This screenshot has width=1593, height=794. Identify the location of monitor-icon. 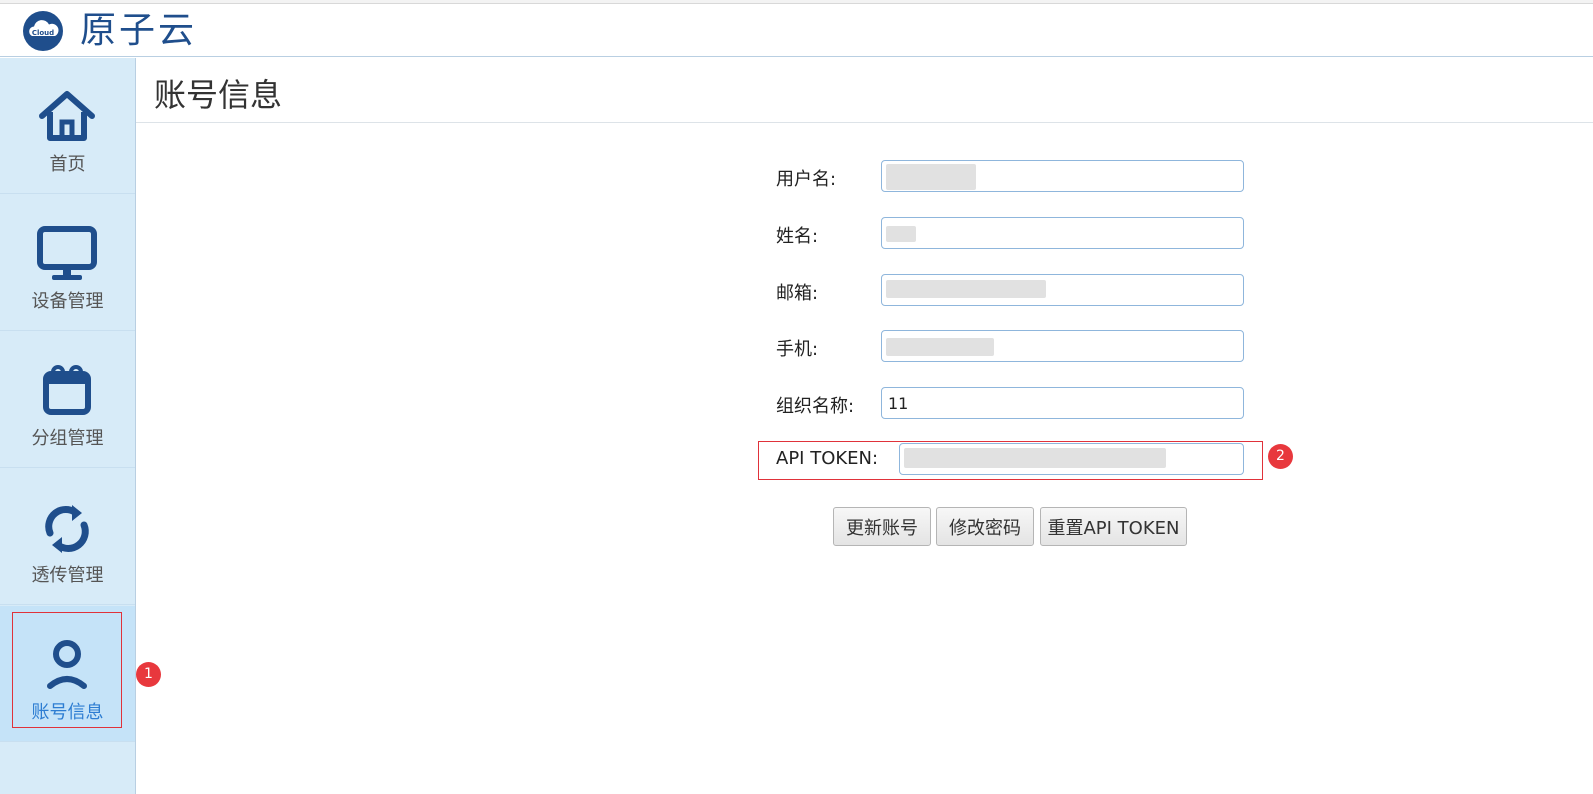
(67, 253).